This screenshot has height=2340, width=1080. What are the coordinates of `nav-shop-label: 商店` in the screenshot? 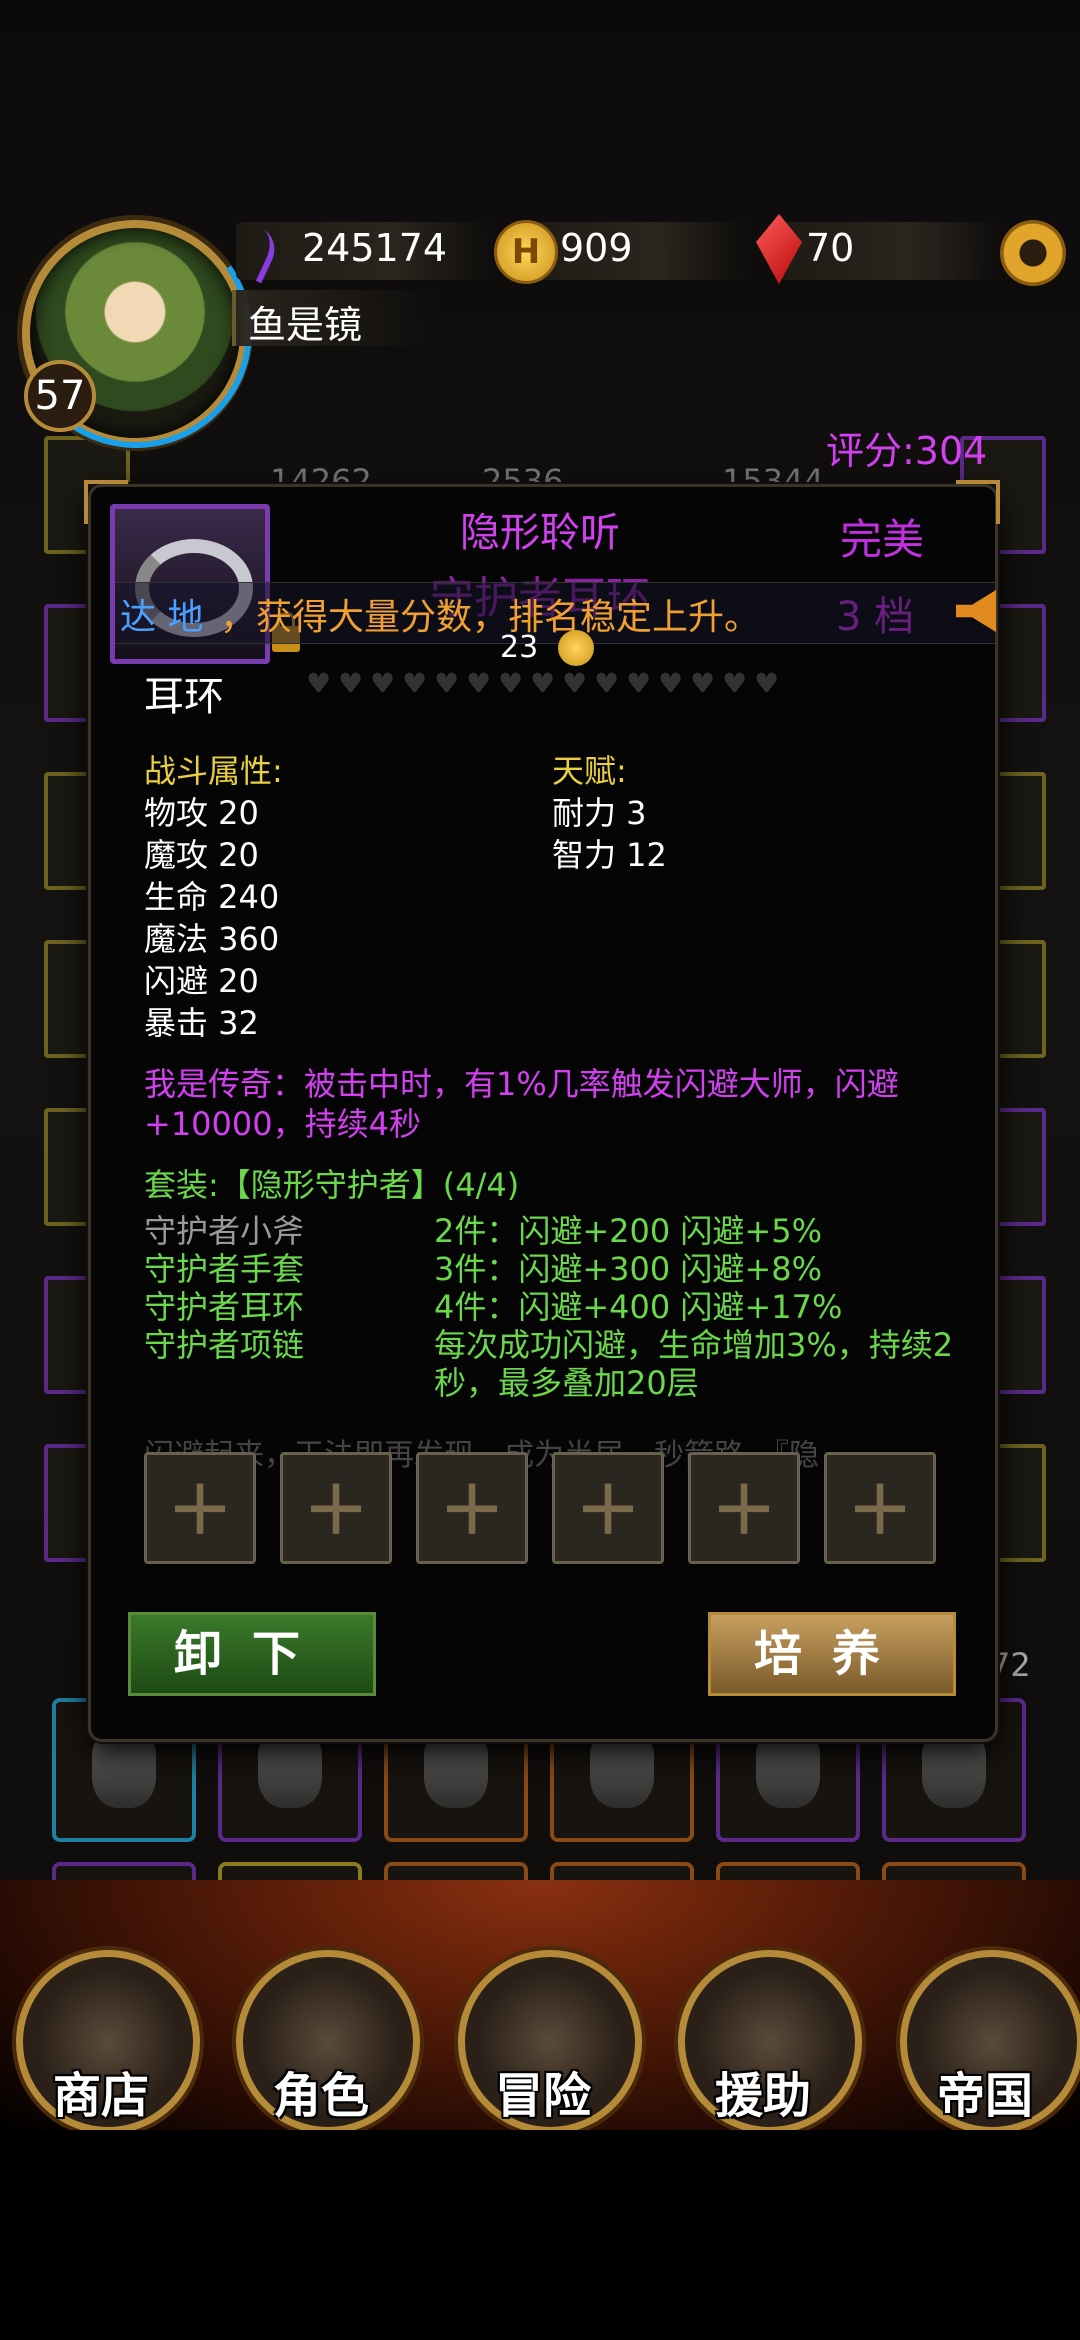 It's located at (100, 2096).